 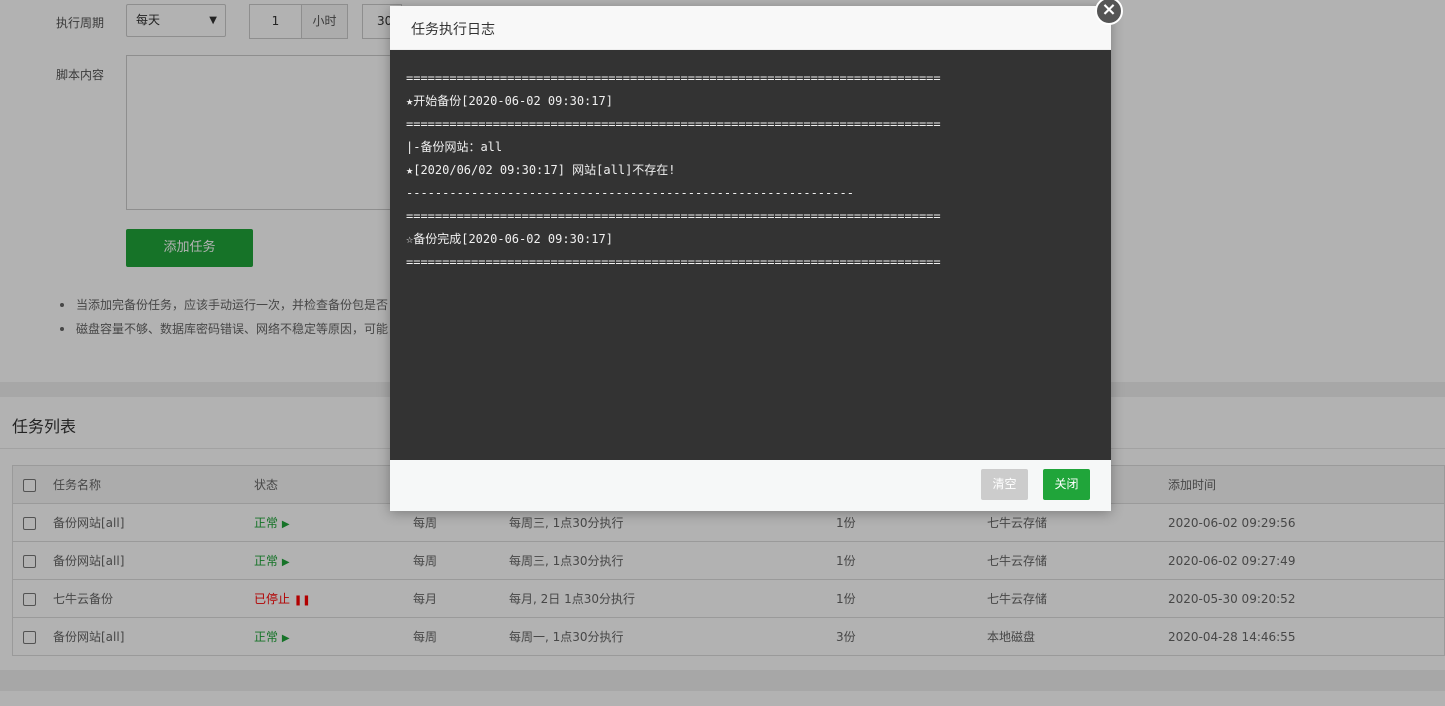 What do you see at coordinates (750, 485) in the screenshot?
I see `modal-footer: 清空 关闭` at bounding box center [750, 485].